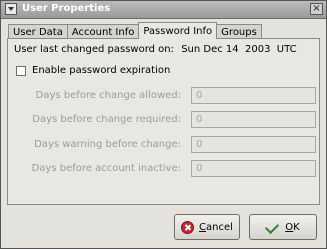 The width and height of the screenshot is (327, 249). What do you see at coordinates (66, 8) in the screenshot?
I see `window-title: User Properties` at bounding box center [66, 8].